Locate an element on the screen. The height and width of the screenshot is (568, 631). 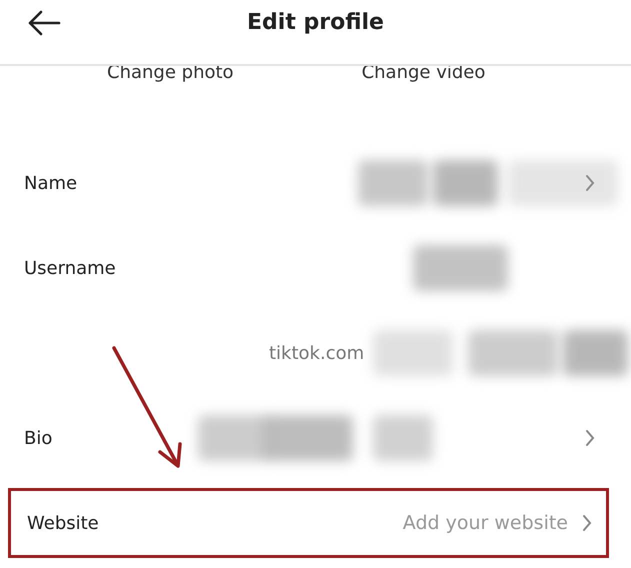
change-link: Change video is located at coordinates (424, 73).